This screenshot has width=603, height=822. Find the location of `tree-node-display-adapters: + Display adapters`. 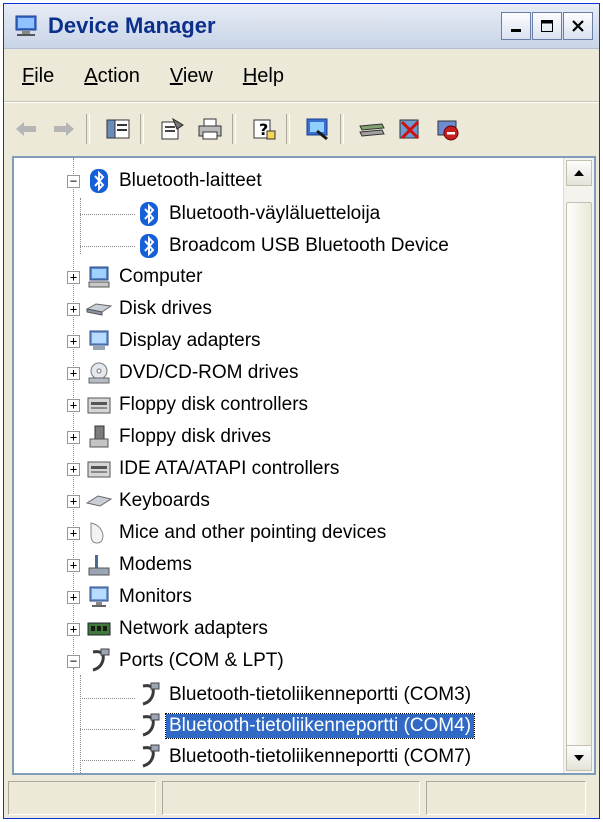

tree-node-display-adapters: + Display adapters is located at coordinates (165, 341).